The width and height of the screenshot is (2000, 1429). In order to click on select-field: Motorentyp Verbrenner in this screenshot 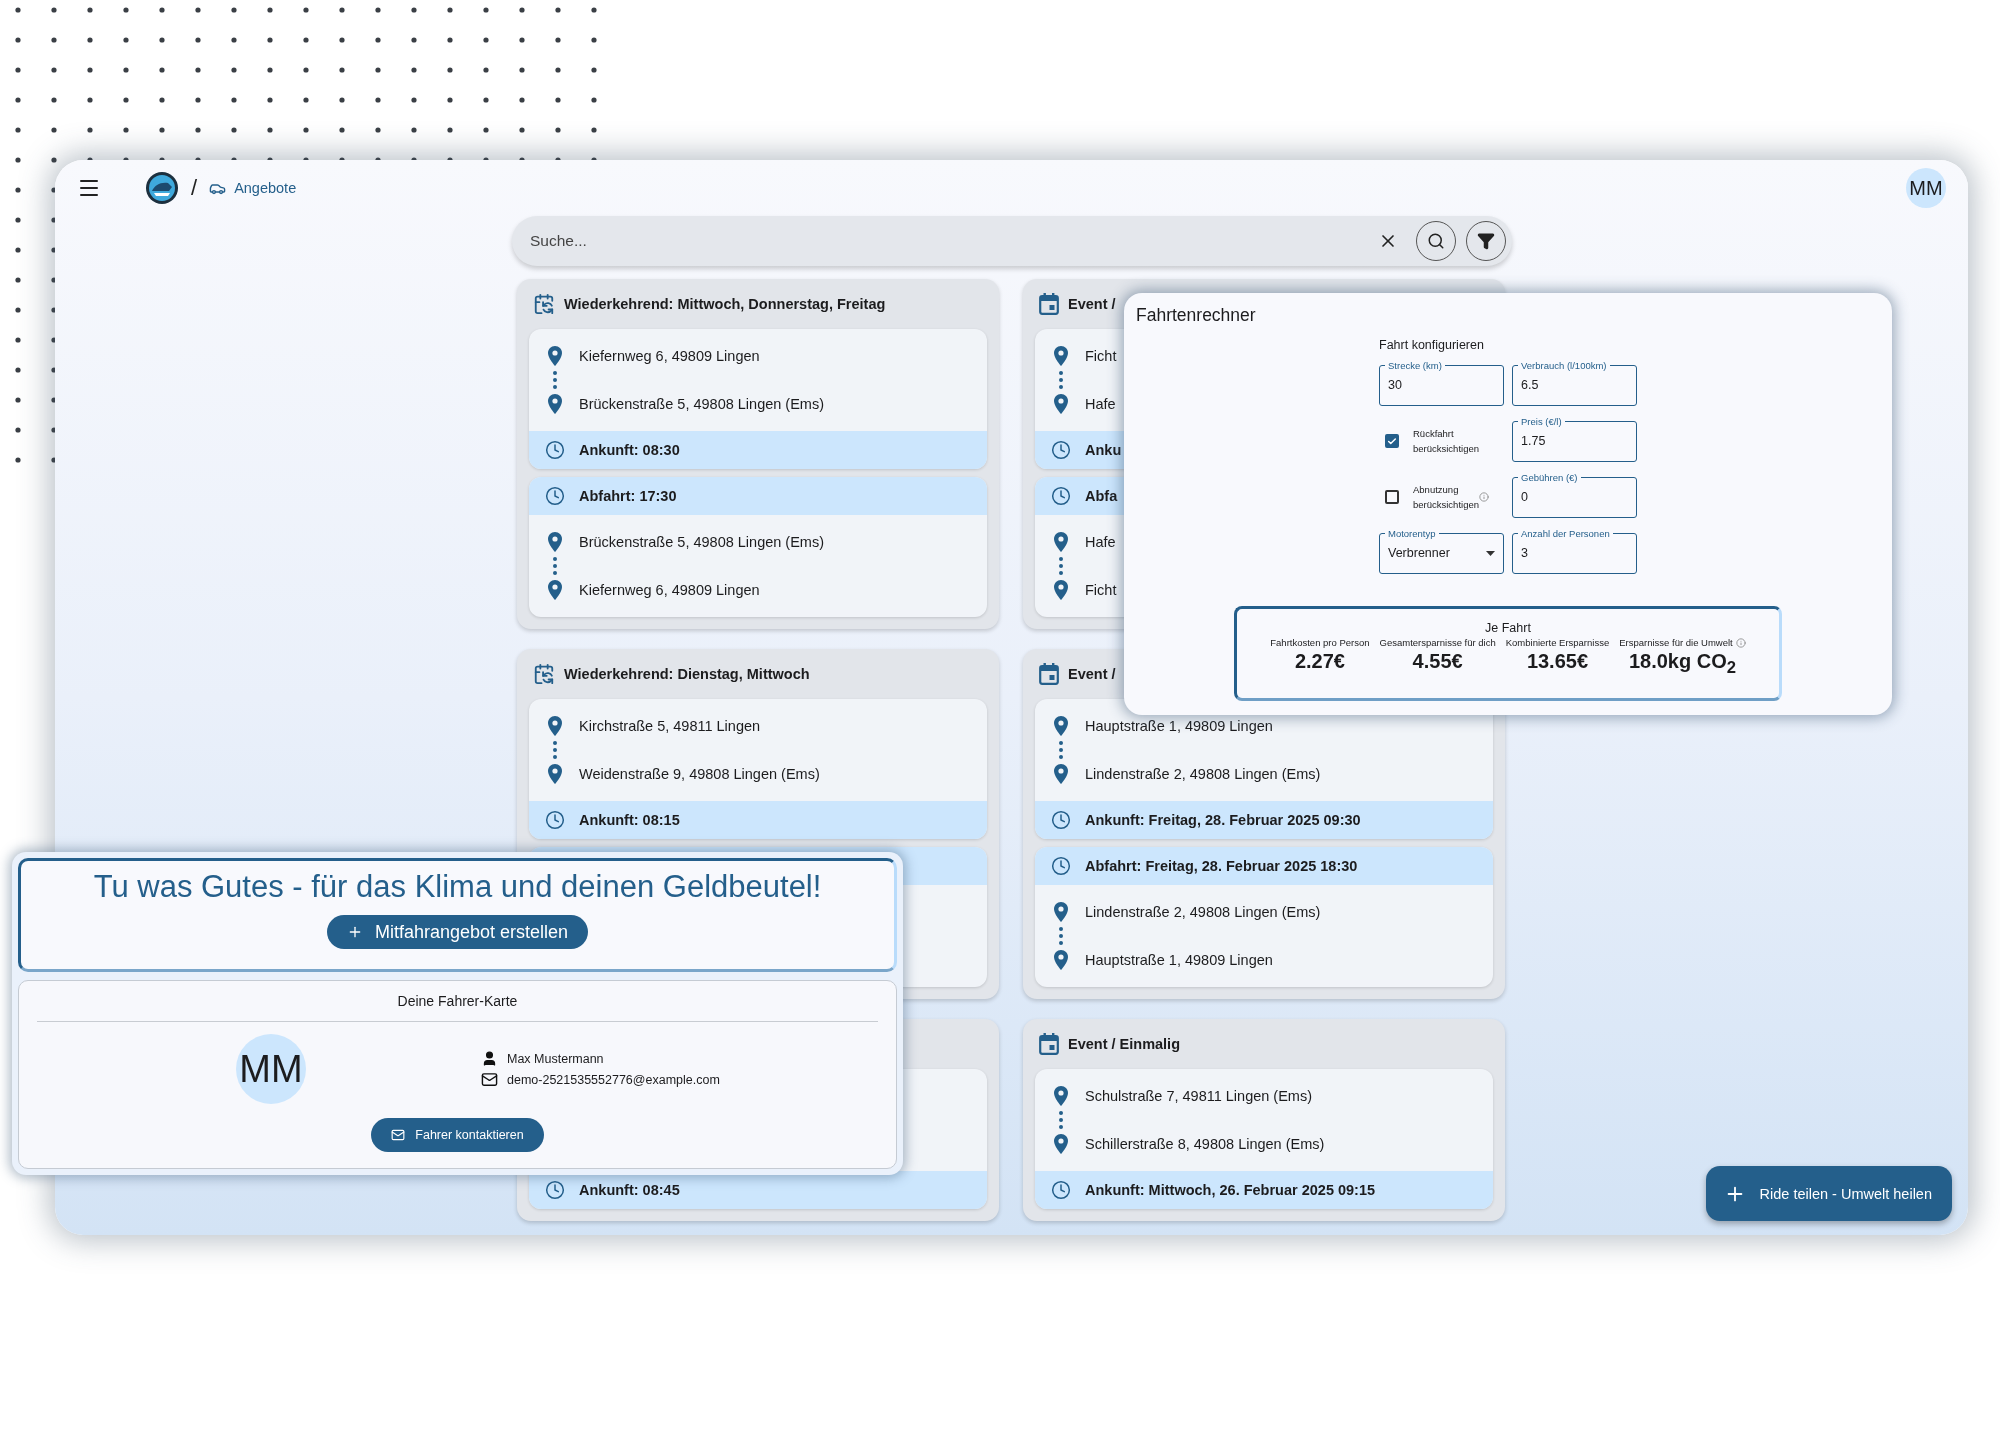, I will do `click(1441, 551)`.